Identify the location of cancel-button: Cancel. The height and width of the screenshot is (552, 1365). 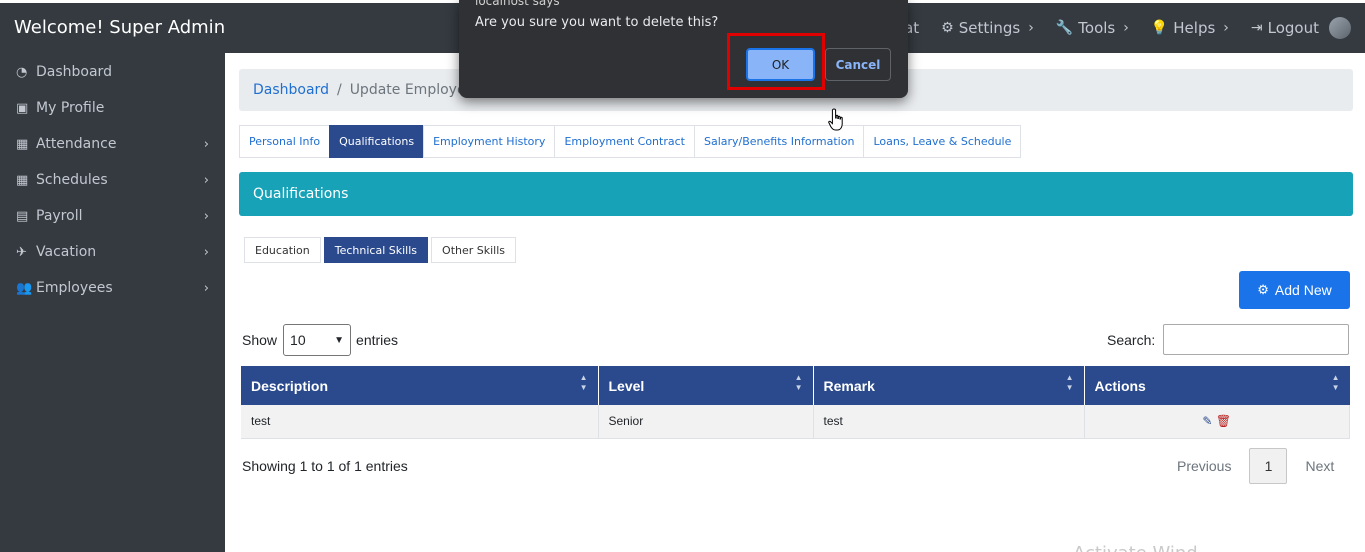
(858, 64).